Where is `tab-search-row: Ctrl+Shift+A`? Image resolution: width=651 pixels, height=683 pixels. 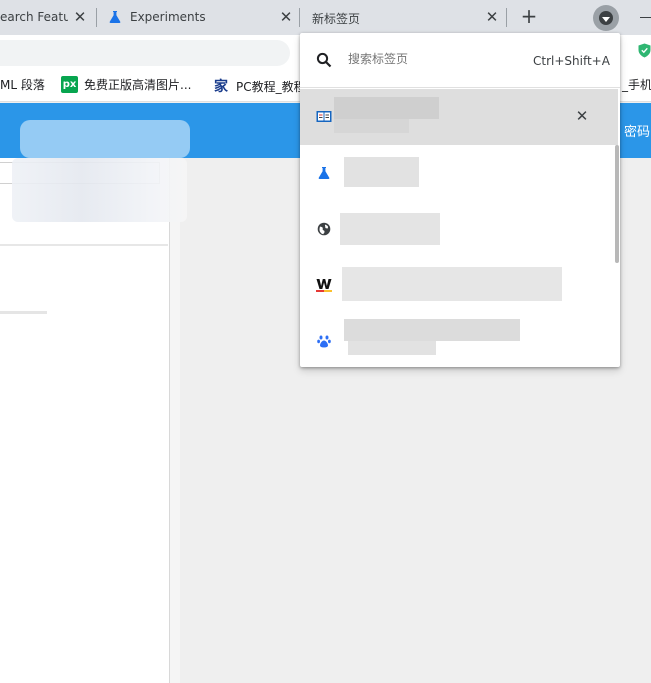
tab-search-row: Ctrl+Shift+A is located at coordinates (460, 60).